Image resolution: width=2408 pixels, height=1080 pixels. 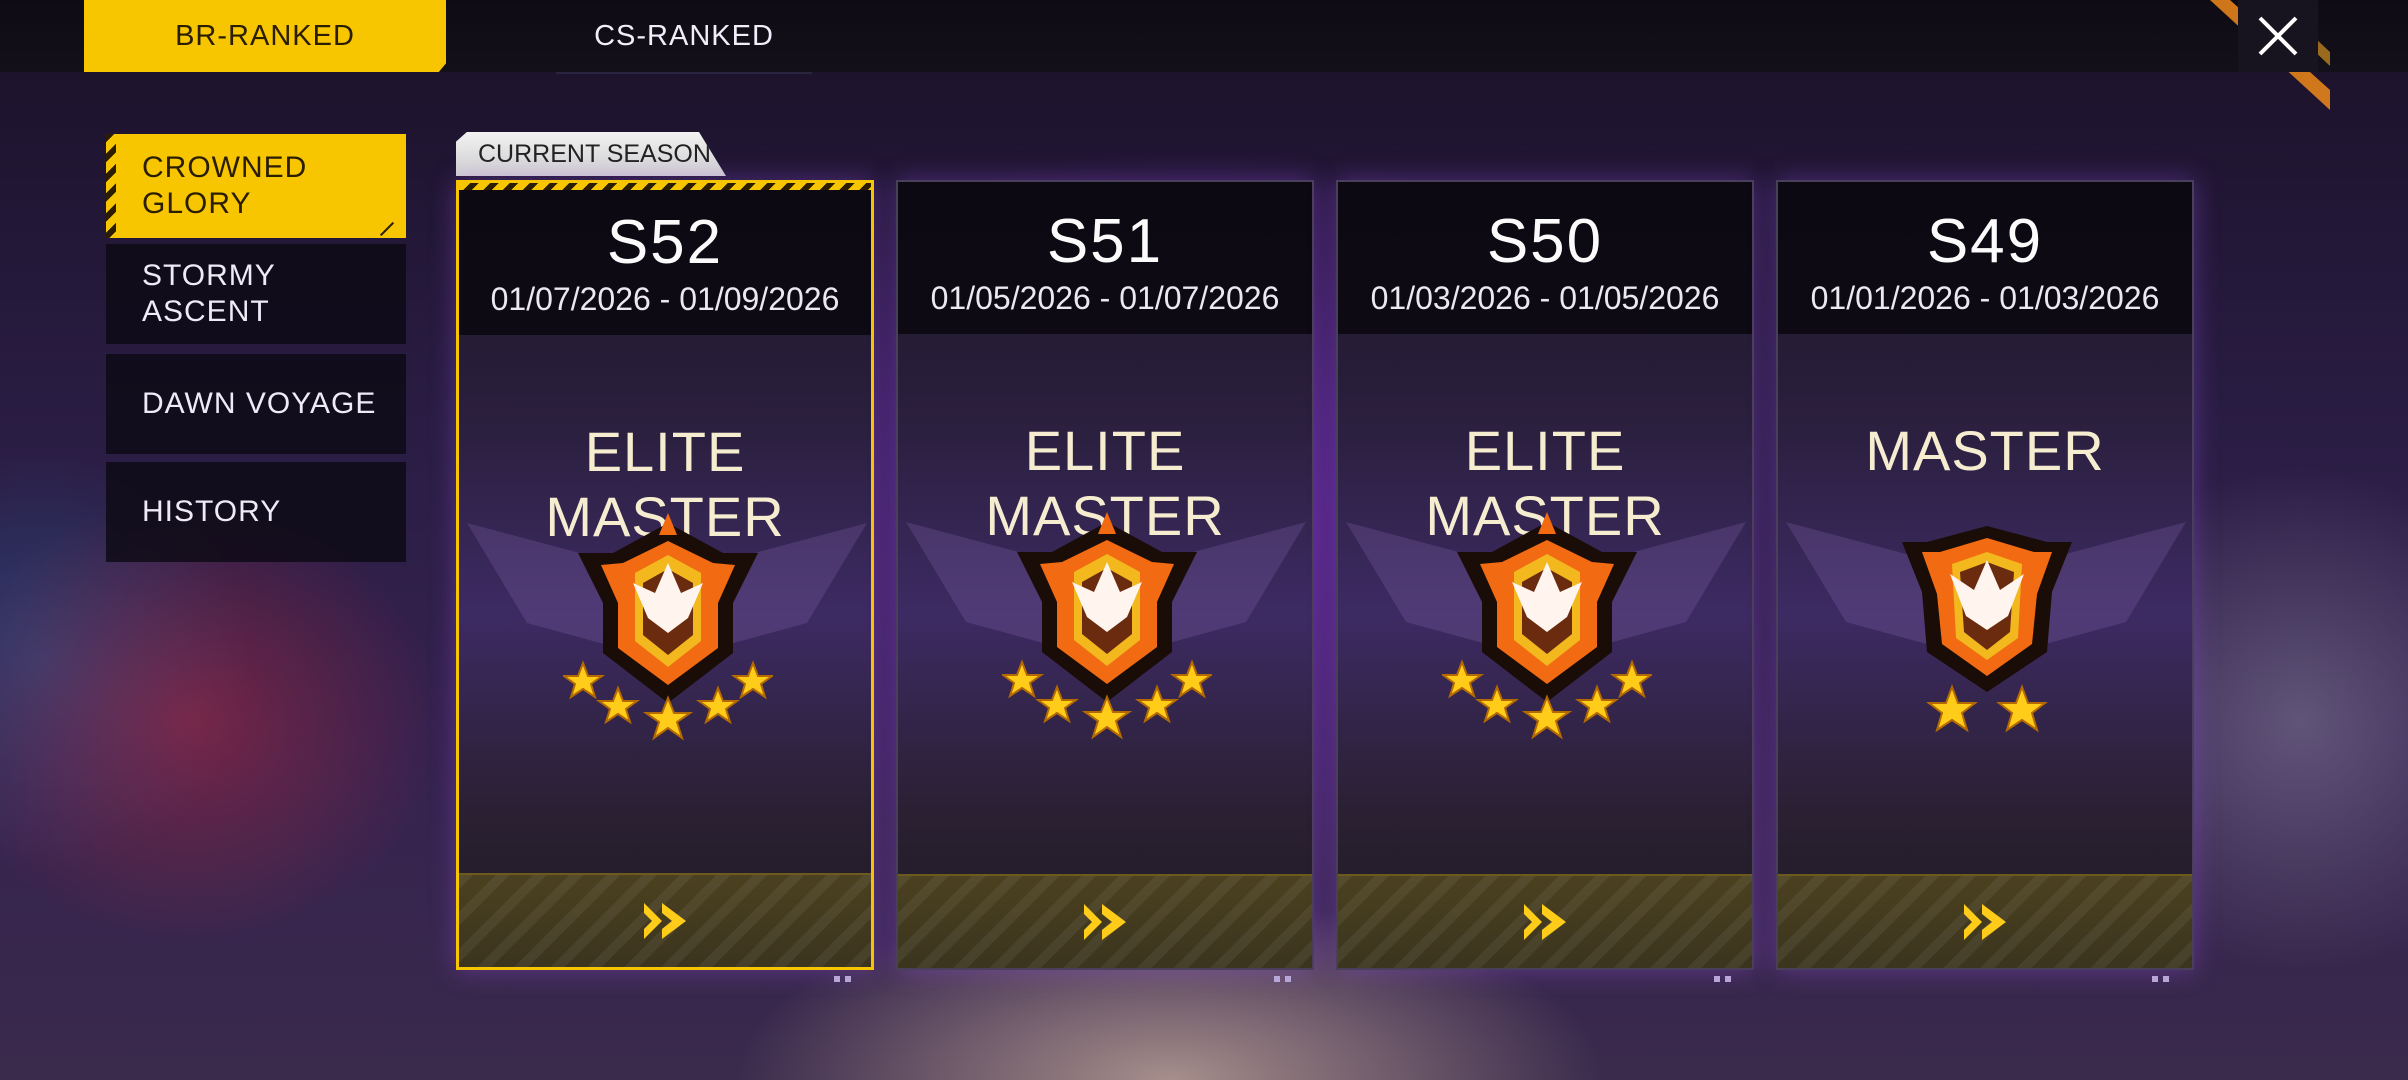 I want to click on close-button, so click(x=2278, y=36).